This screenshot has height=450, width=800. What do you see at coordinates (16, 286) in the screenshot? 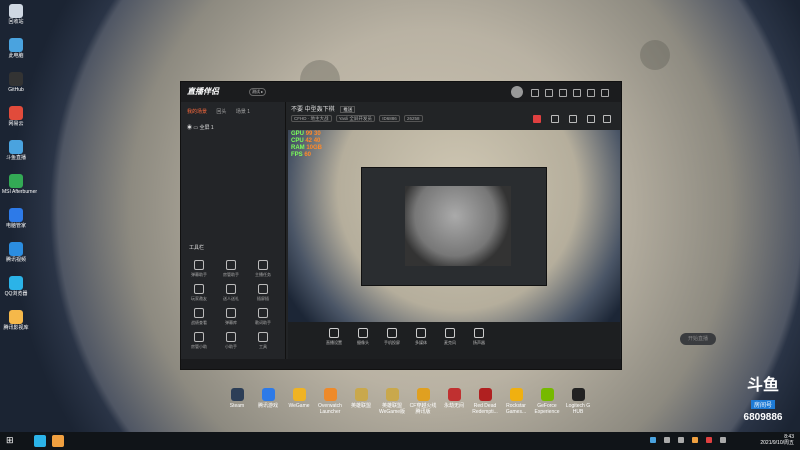
I see `desktop-icon: QQ浏览器` at bounding box center [16, 286].